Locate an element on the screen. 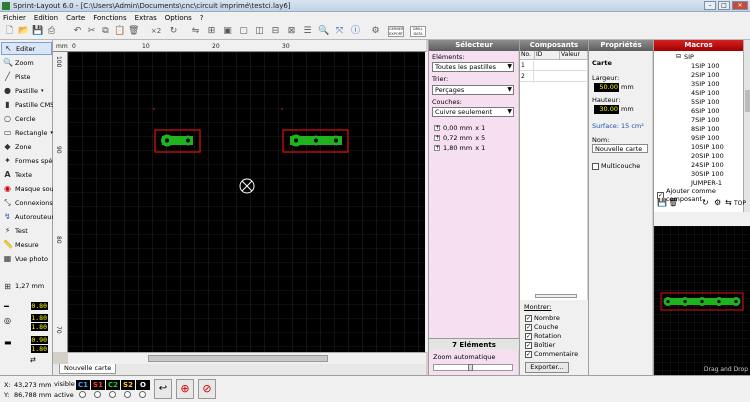 This screenshot has height=402, width=750. name-input: Nouvelle carte is located at coordinates (620, 148).